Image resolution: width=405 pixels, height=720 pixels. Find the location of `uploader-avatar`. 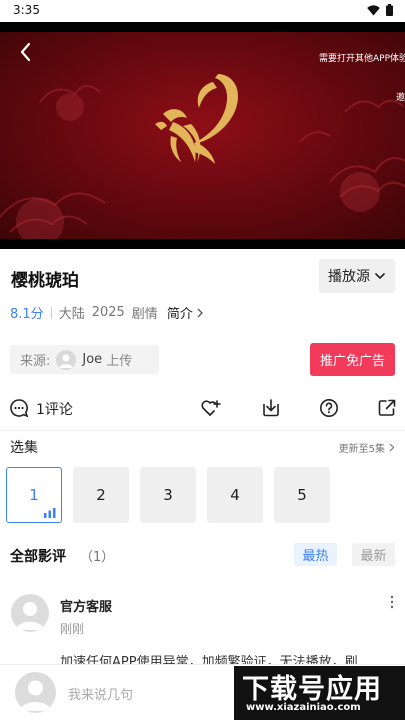

uploader-avatar is located at coordinates (66, 359).